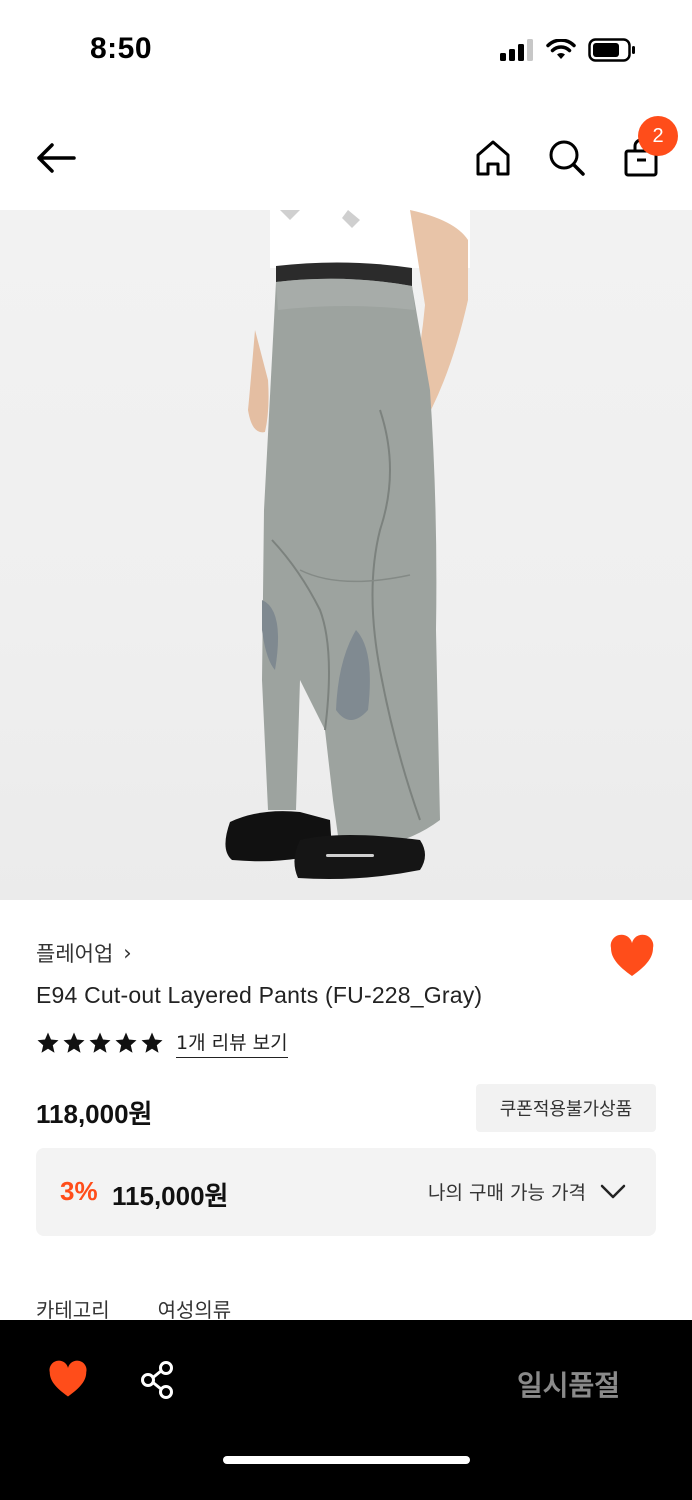 Image resolution: width=692 pixels, height=1500 pixels. Describe the element at coordinates (73, 1310) in the screenshot. I see `category-label: 카테고리` at that location.